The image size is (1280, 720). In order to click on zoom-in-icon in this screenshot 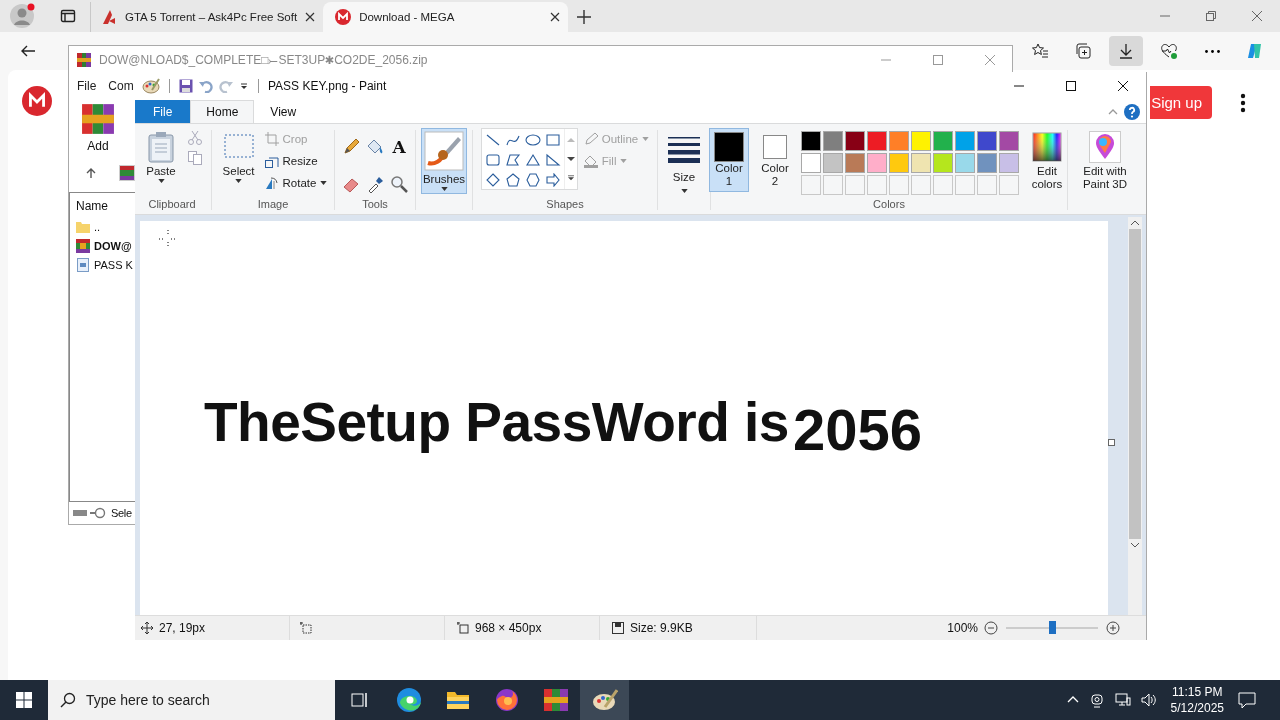, I will do `click(1113, 628)`.